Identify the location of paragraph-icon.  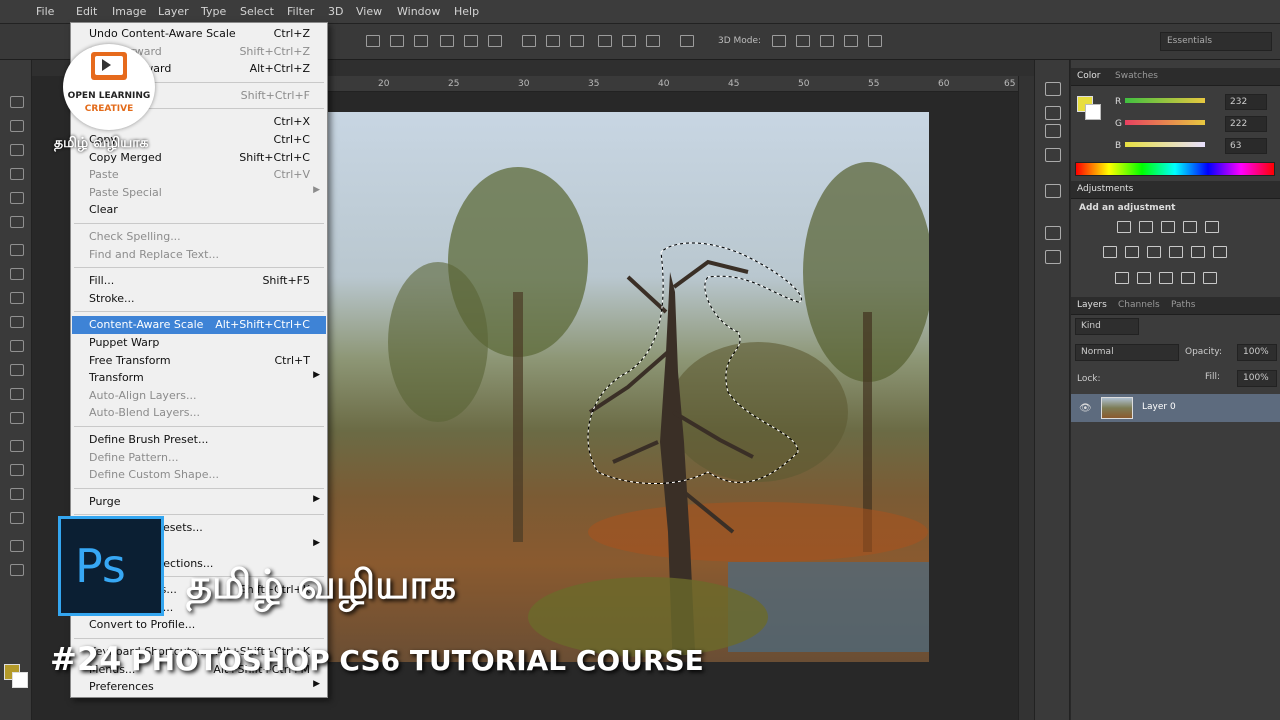
(1053, 257).